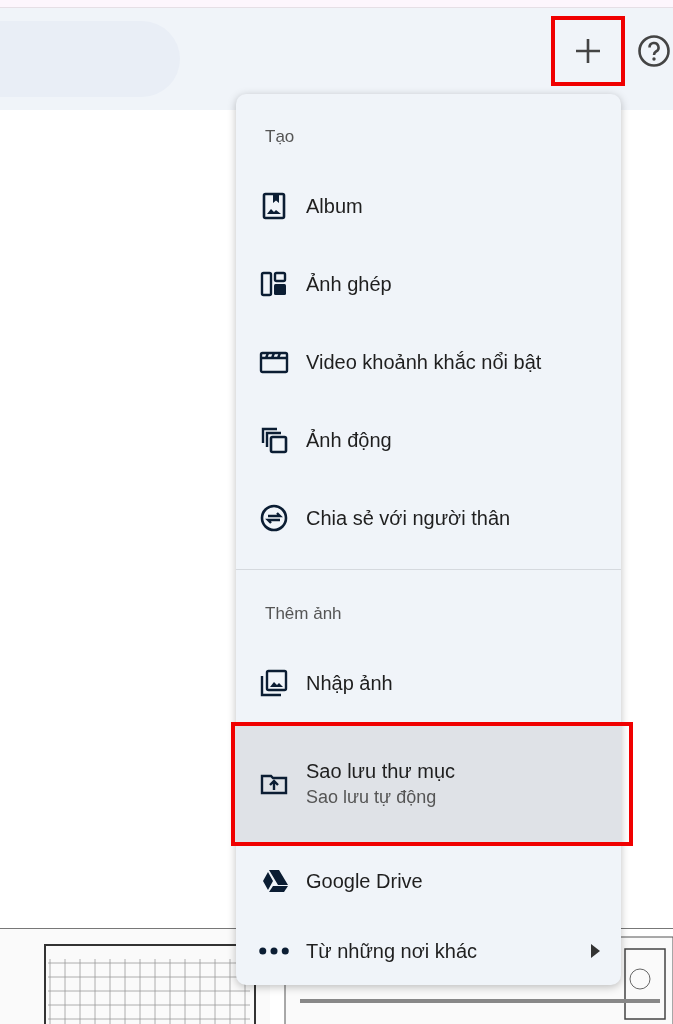 The height and width of the screenshot is (1024, 673). I want to click on photo-library-icon, so click(274, 683).